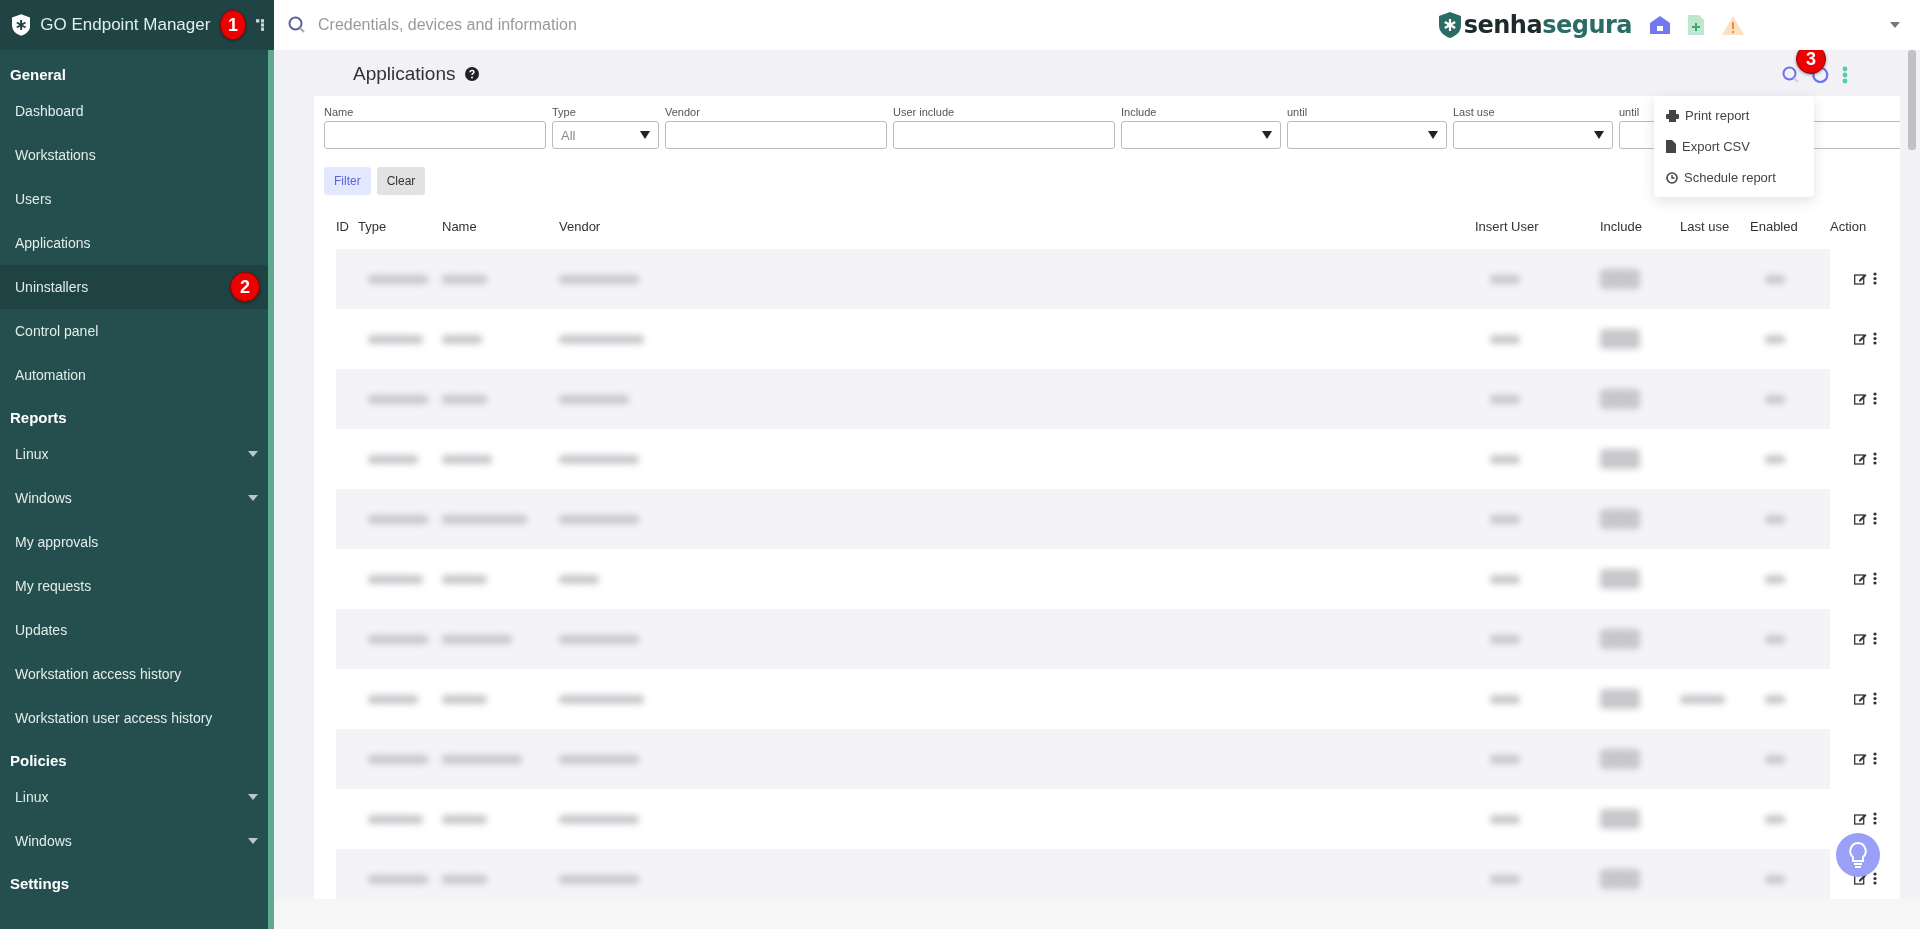 The height and width of the screenshot is (929, 1920). I want to click on column-header: ID, so click(343, 226).